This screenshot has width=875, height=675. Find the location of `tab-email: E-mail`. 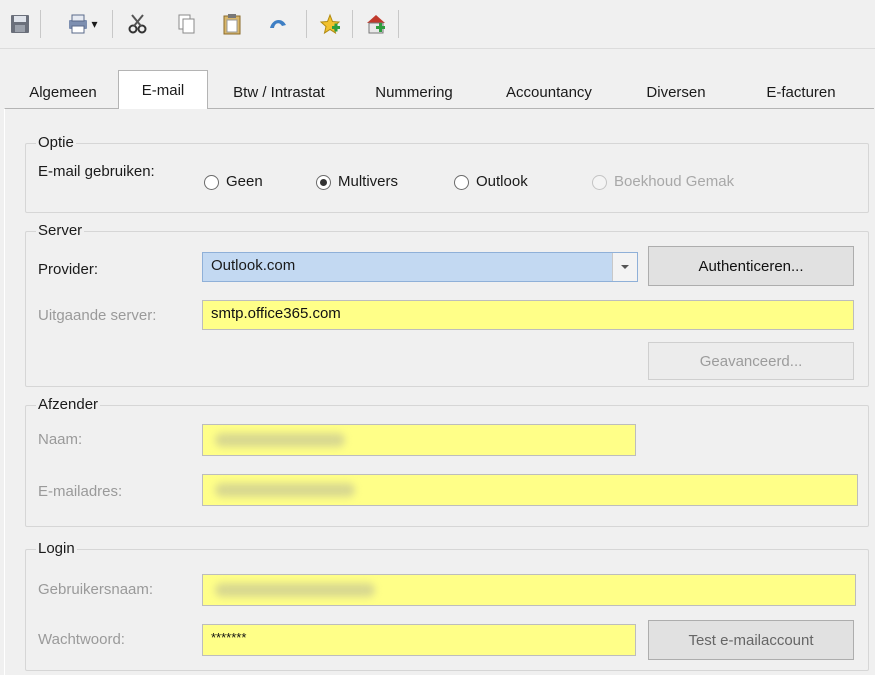

tab-email: E-mail is located at coordinates (163, 89).